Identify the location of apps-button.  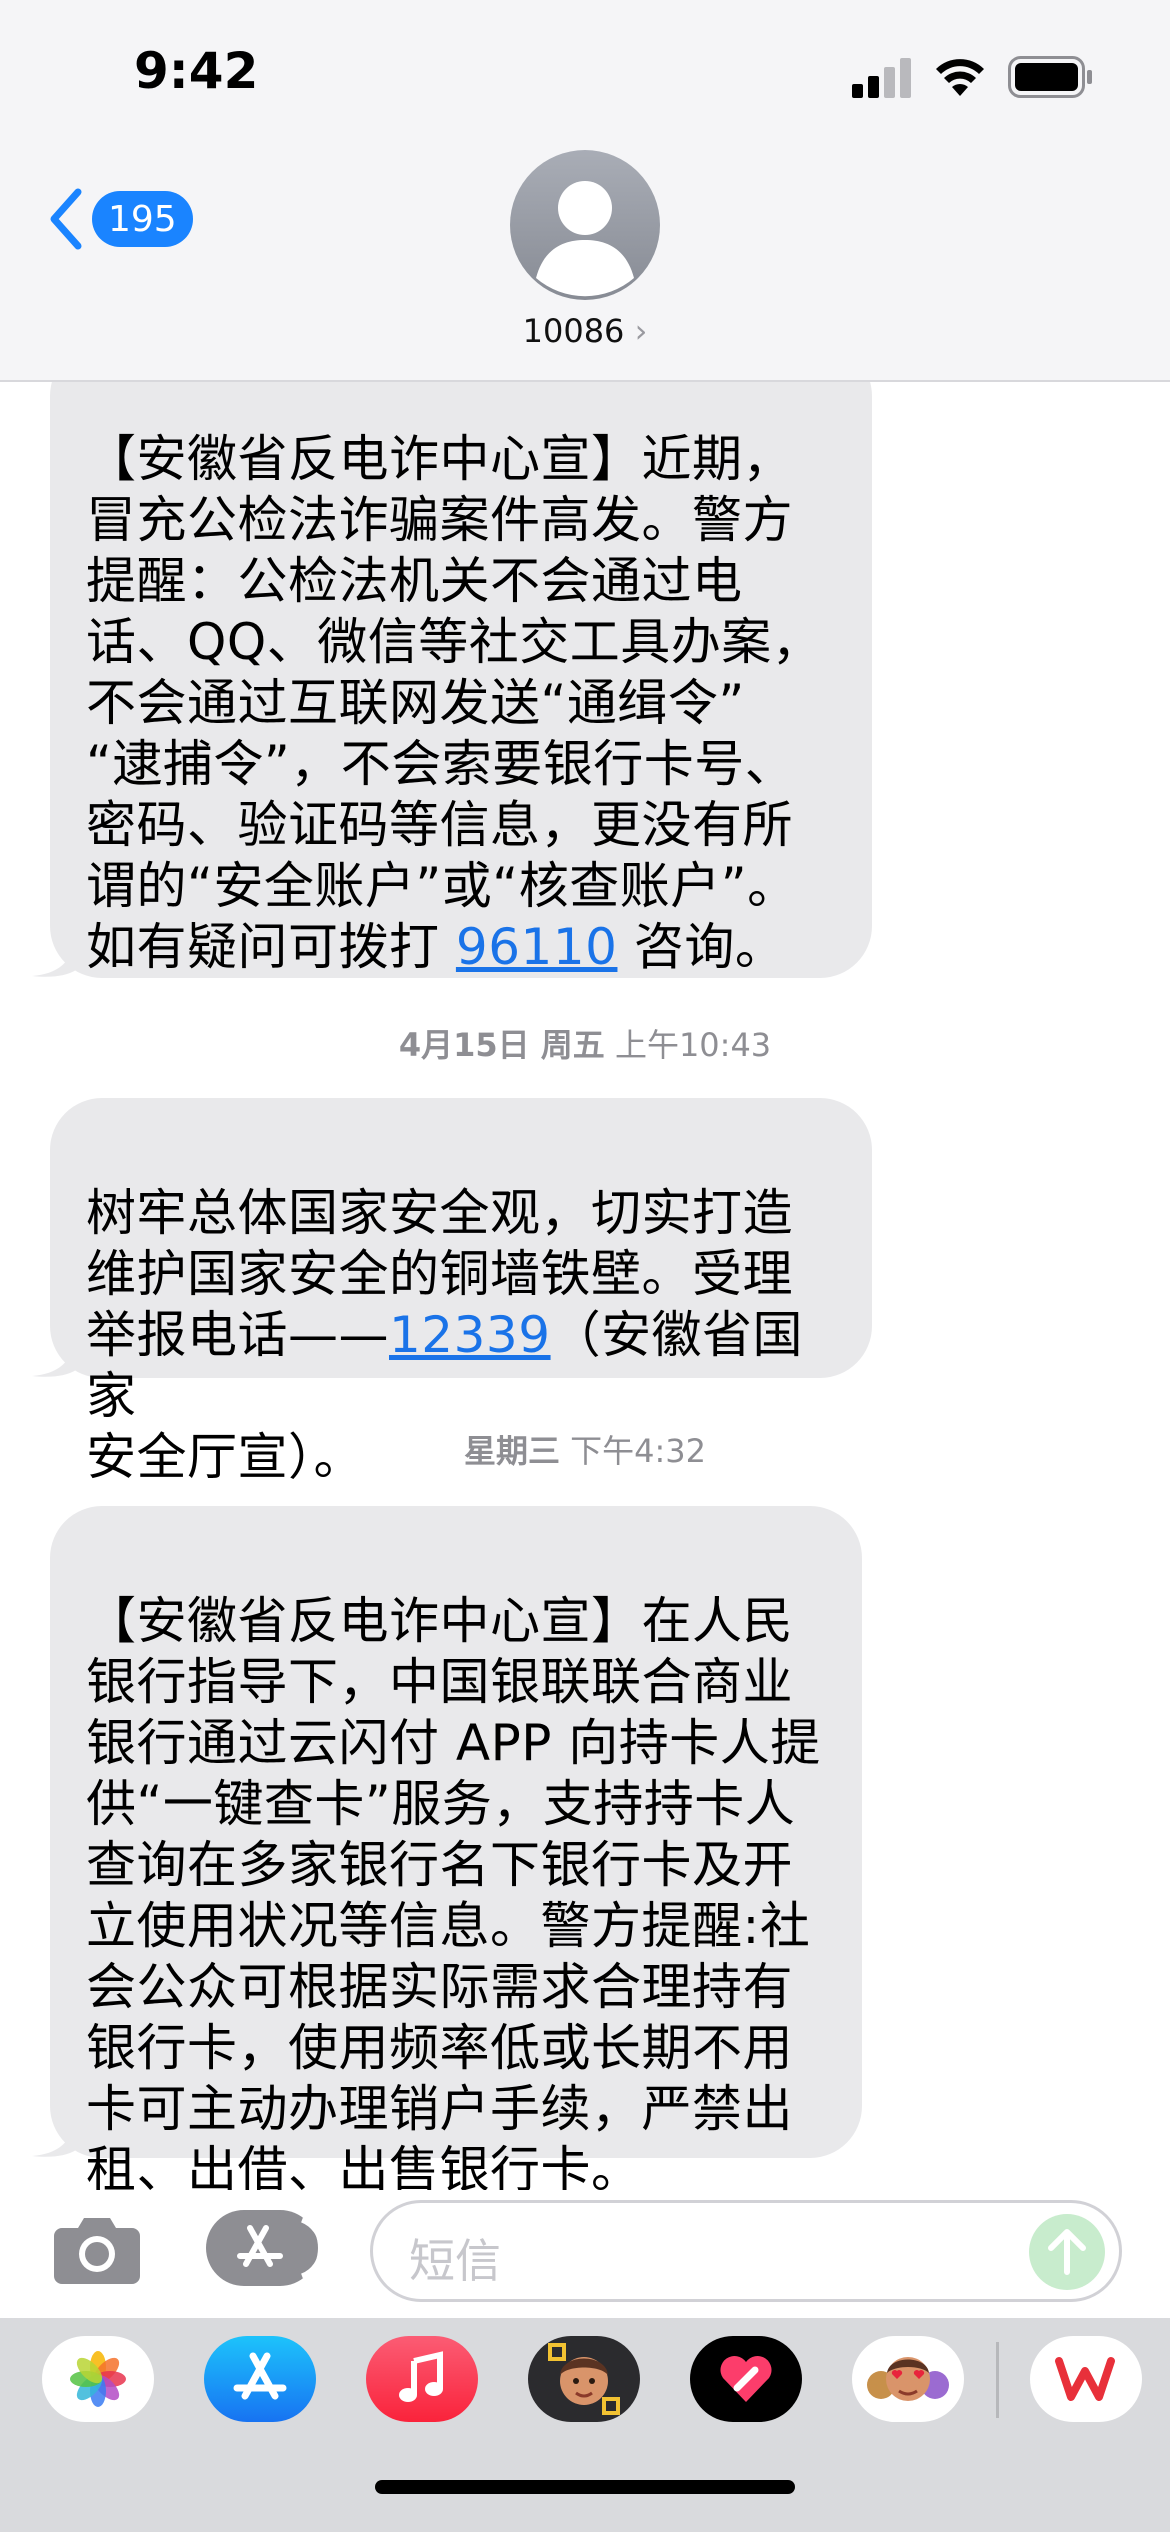
(265, 2248).